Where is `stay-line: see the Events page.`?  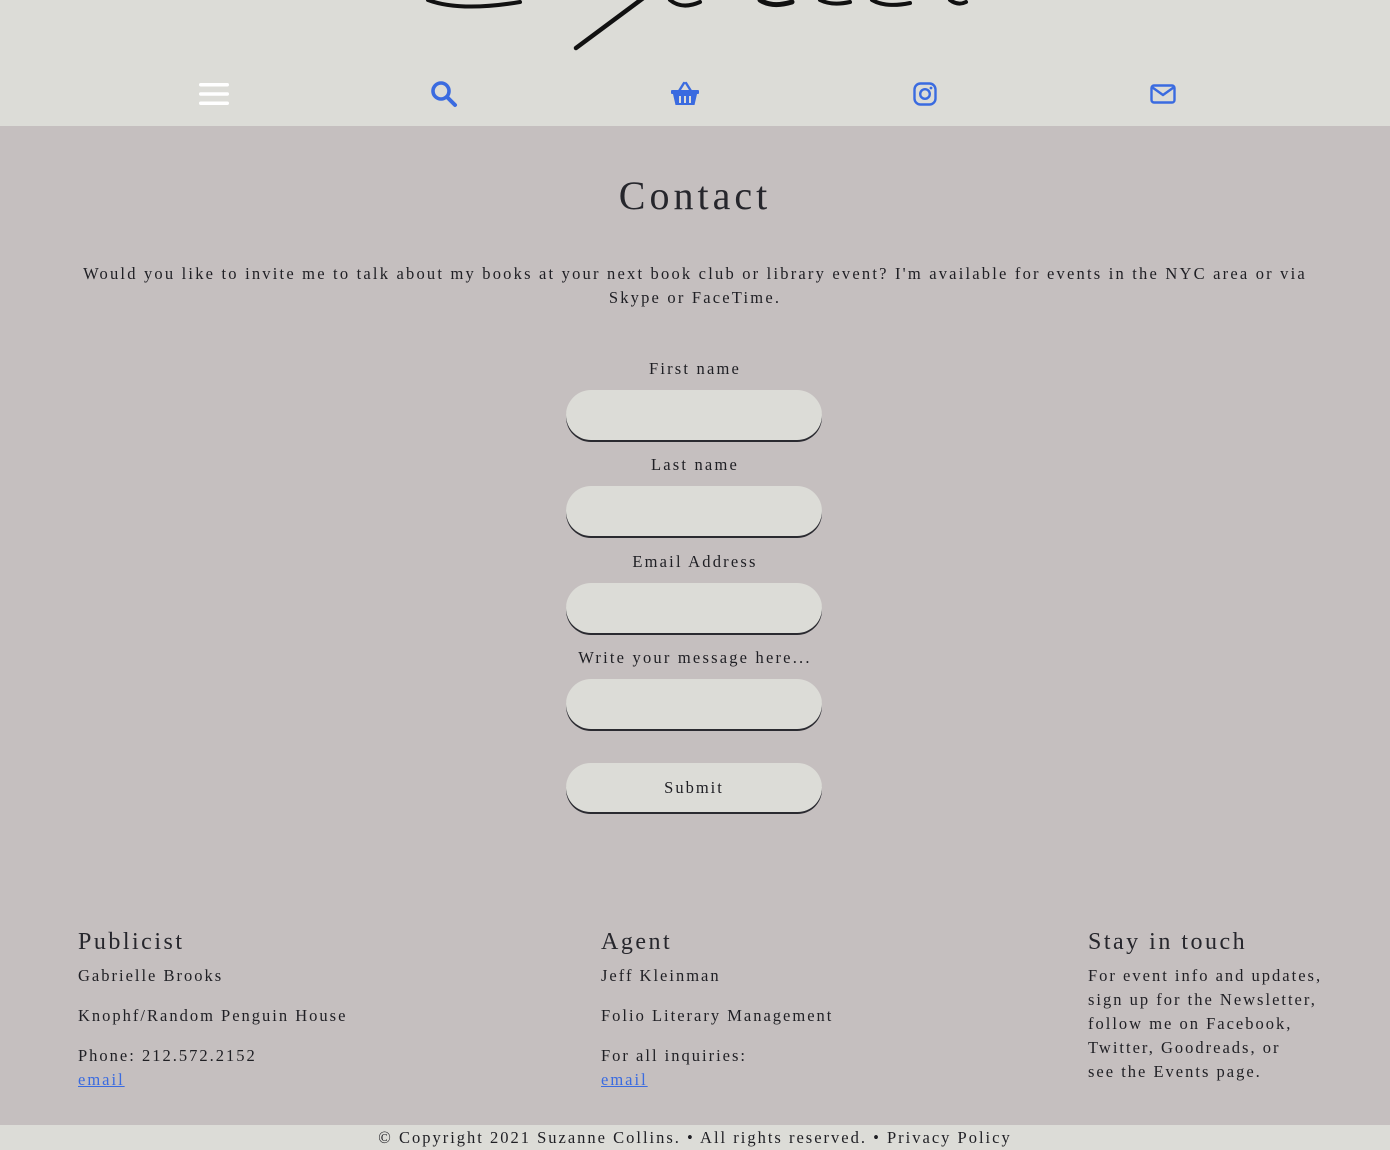
stay-line: see the Events page. is located at coordinates (1175, 1071).